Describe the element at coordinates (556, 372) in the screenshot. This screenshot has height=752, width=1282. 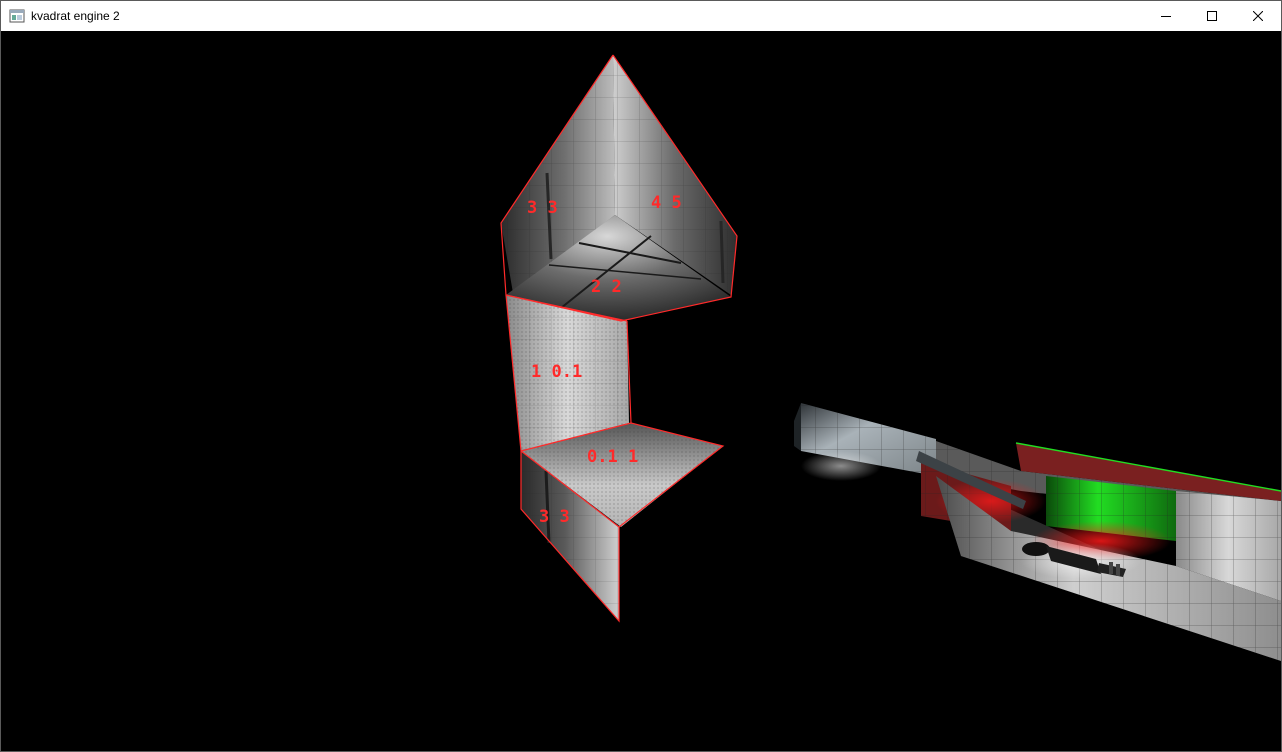
I see `face-label-wall: 1 0.1` at that location.